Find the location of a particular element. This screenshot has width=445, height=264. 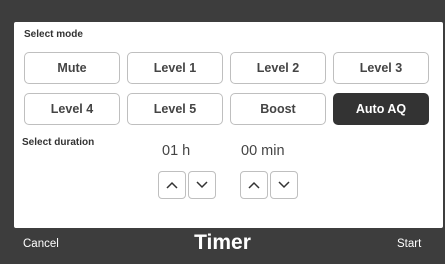

minutes-up-button is located at coordinates (254, 185).